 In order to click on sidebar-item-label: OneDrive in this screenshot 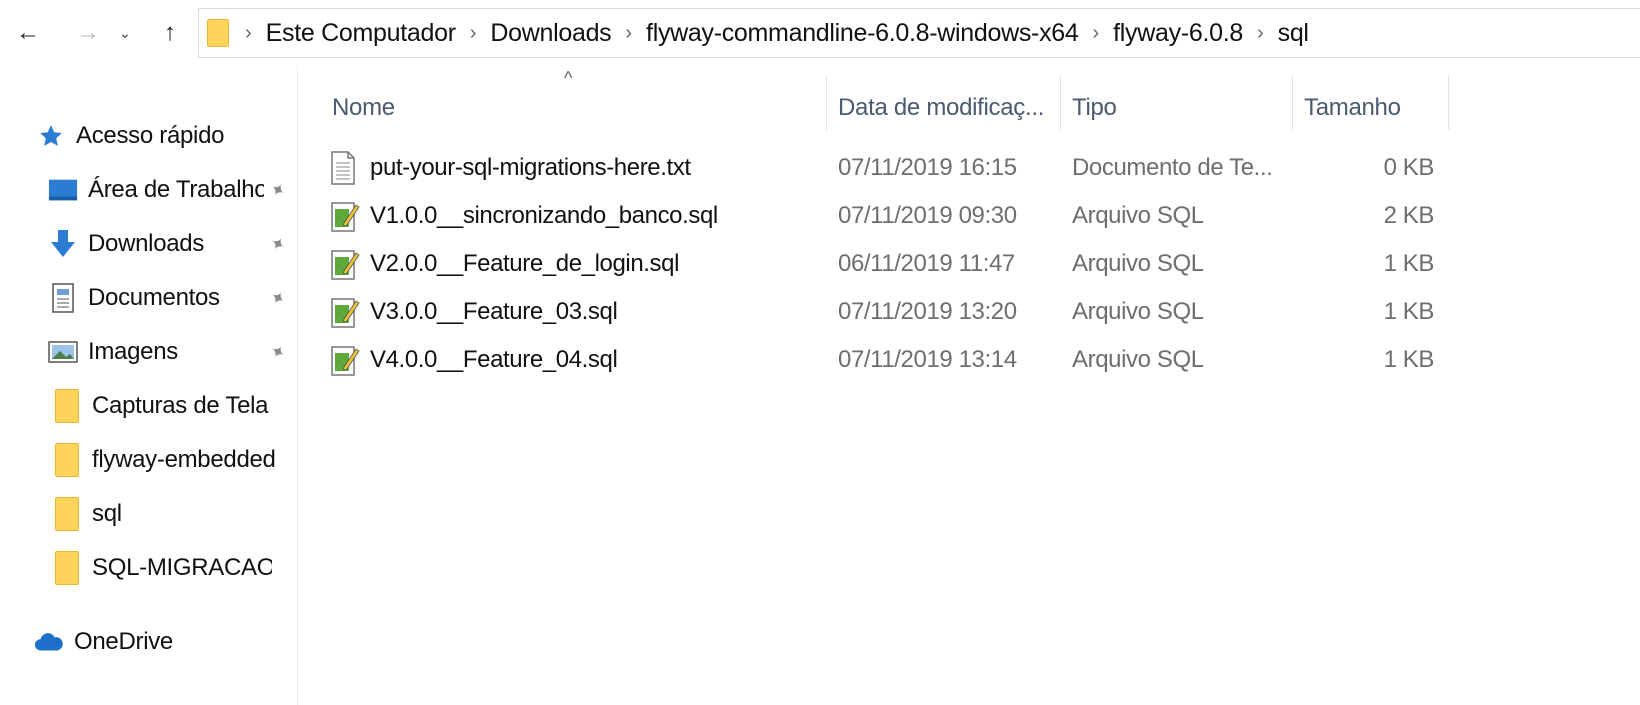, I will do `click(123, 641)`.